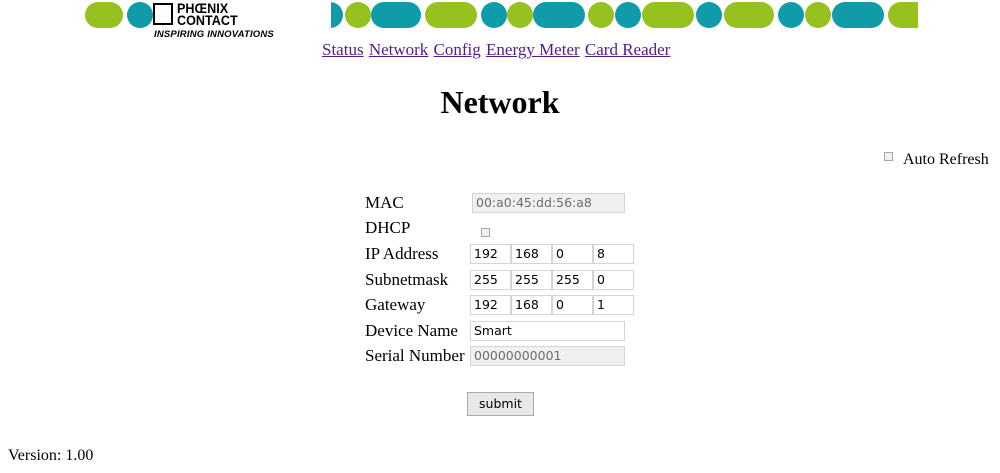 The image size is (1000, 473). What do you see at coordinates (407, 279) in the screenshot?
I see `subnet-label: Subnetmask` at bounding box center [407, 279].